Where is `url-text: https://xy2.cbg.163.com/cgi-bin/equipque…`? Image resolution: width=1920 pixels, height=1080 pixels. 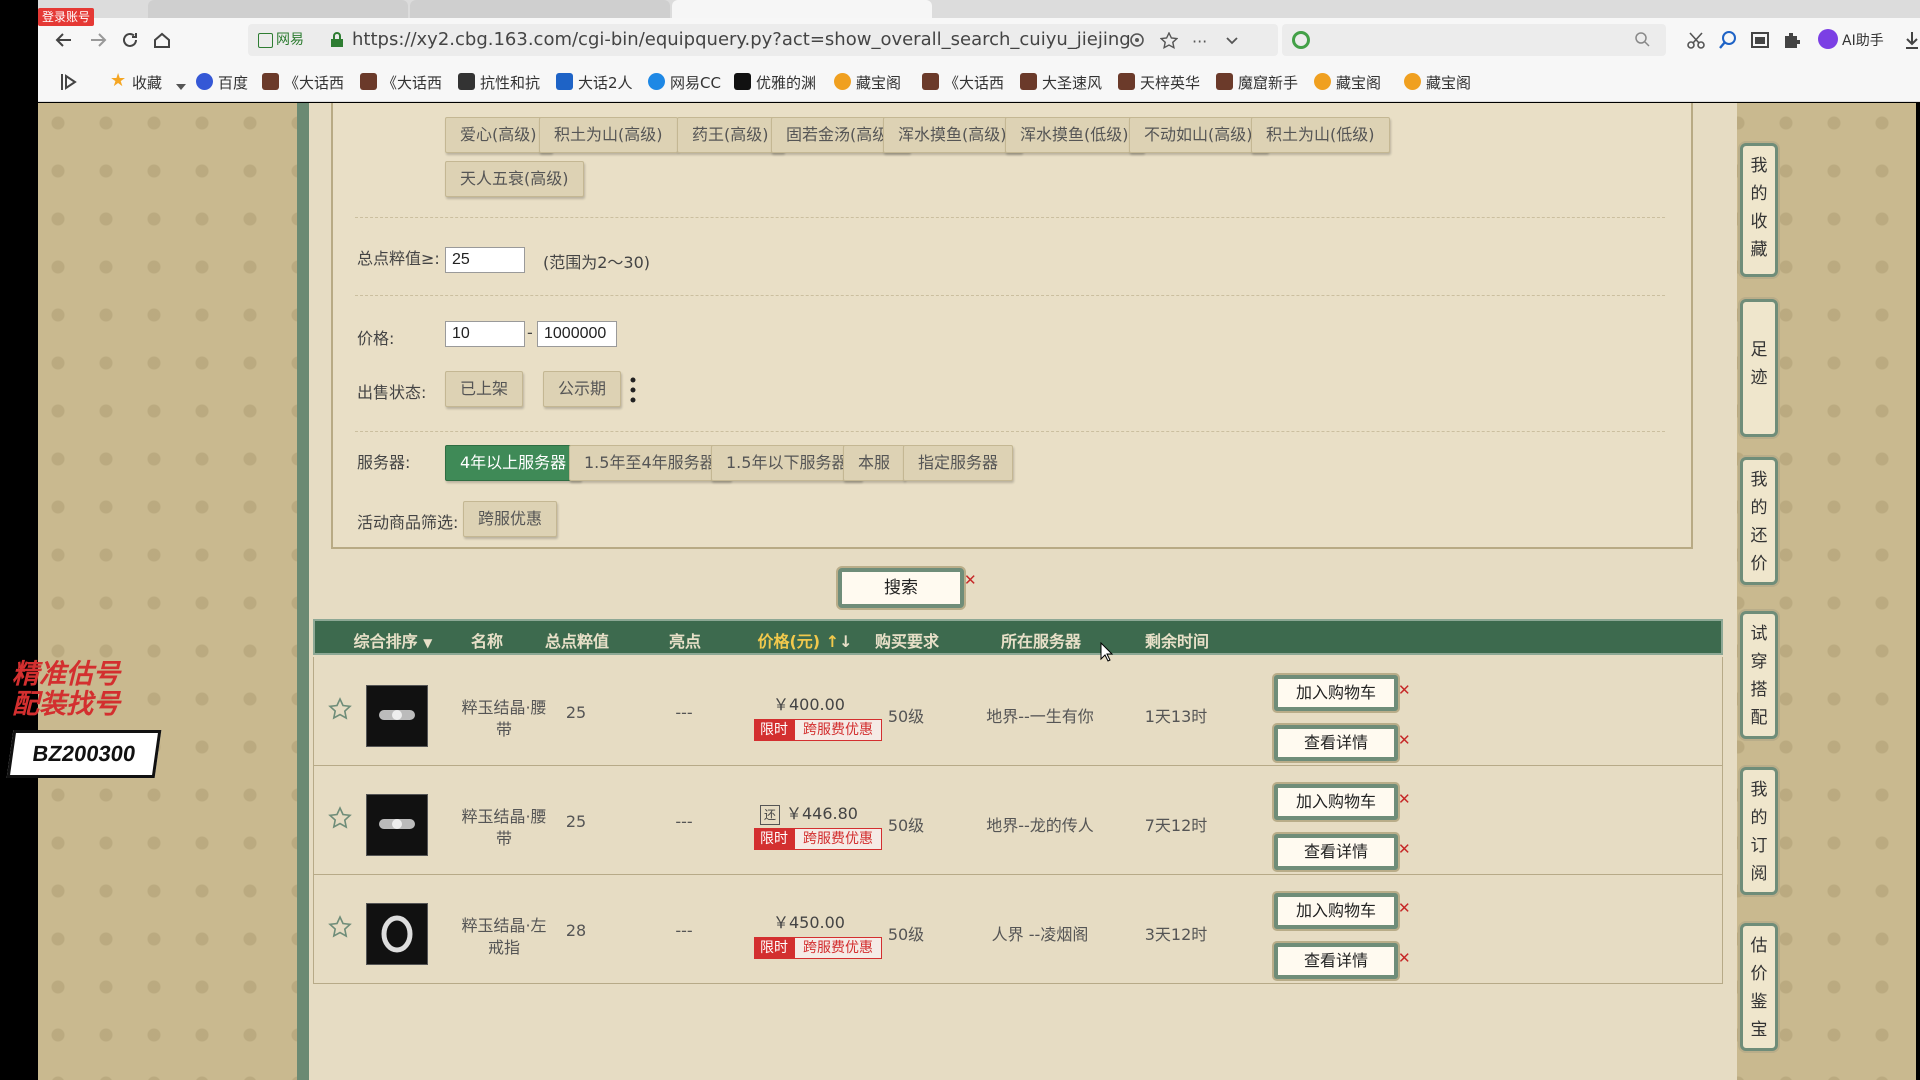 url-text: https://xy2.cbg.163.com/cgi-bin/equipque… is located at coordinates (741, 40).